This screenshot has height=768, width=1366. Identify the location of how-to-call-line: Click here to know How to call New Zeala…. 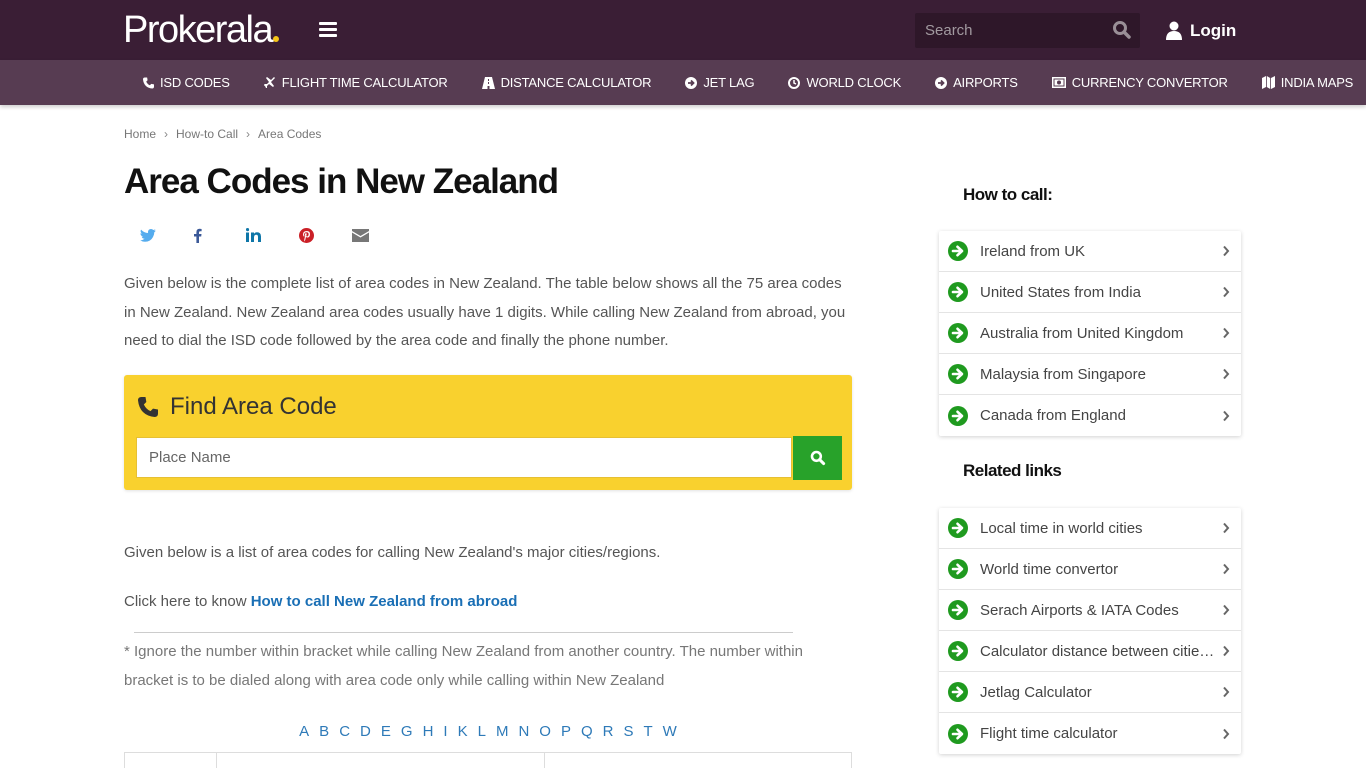
(321, 601).